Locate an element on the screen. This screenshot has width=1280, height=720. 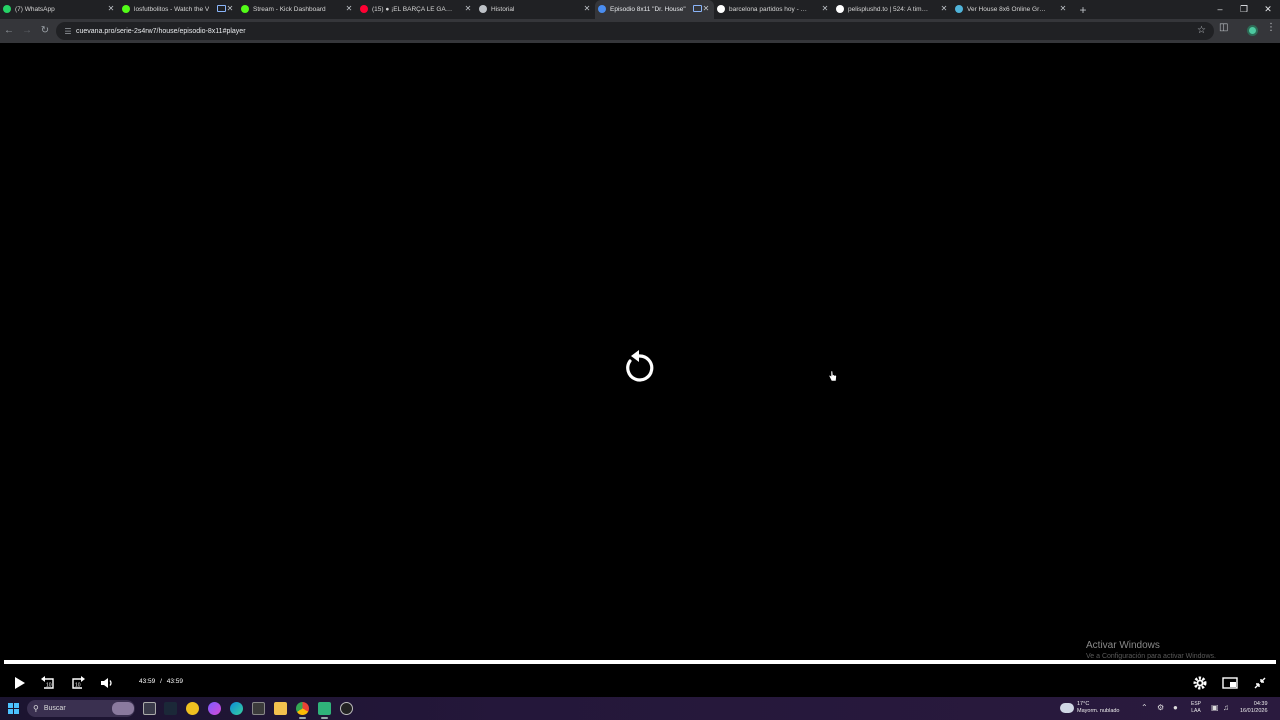
lang-layout: LAA is located at coordinates (1196, 711).